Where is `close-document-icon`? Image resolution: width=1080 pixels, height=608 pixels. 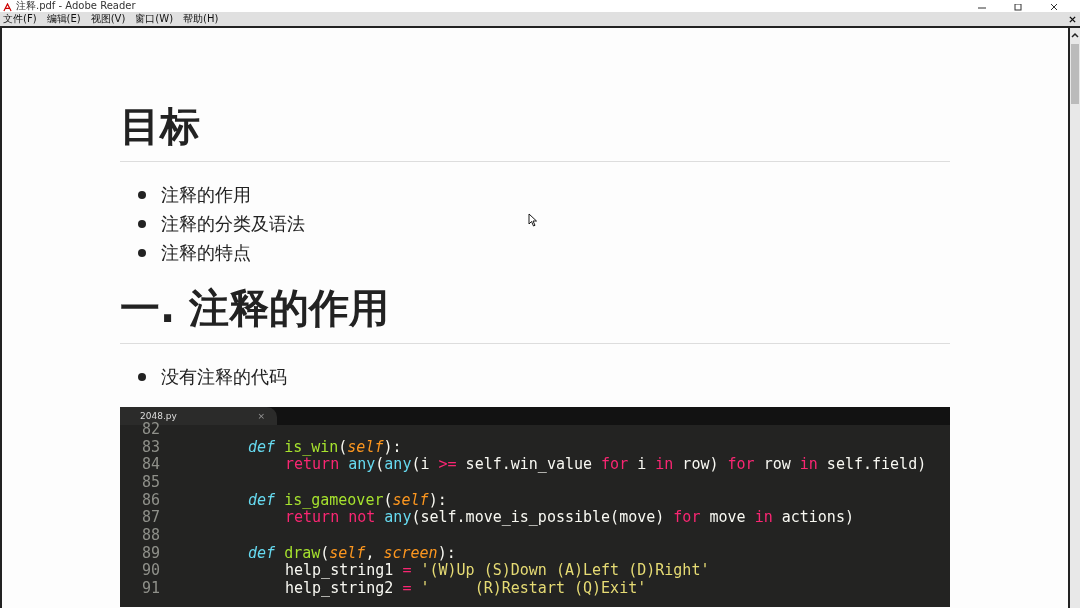
close-document-icon is located at coordinates (1072, 19).